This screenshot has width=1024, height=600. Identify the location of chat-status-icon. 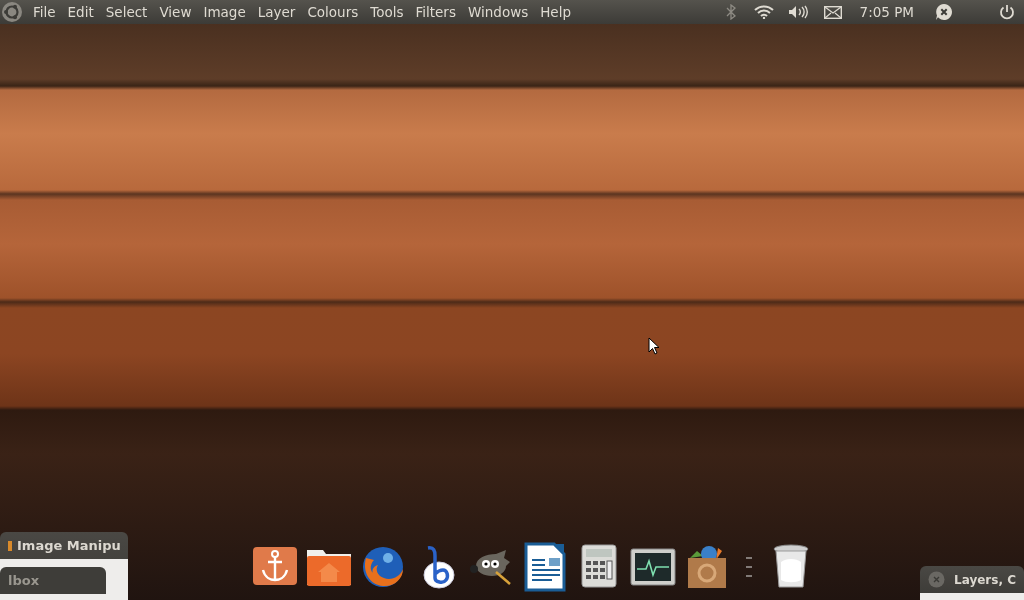
(944, 12).